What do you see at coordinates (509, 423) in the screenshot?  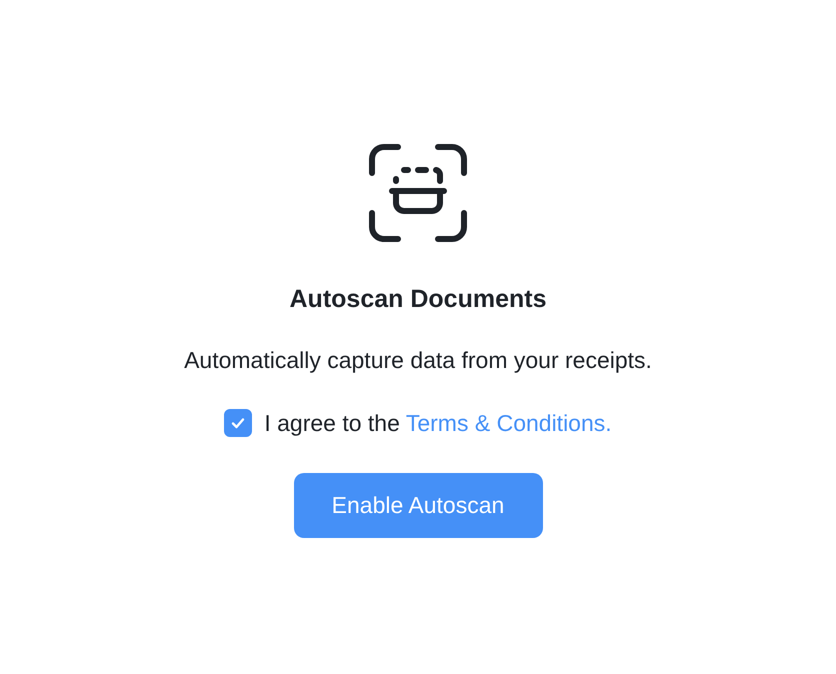 I see `terms-link: Terms & Conditions.` at bounding box center [509, 423].